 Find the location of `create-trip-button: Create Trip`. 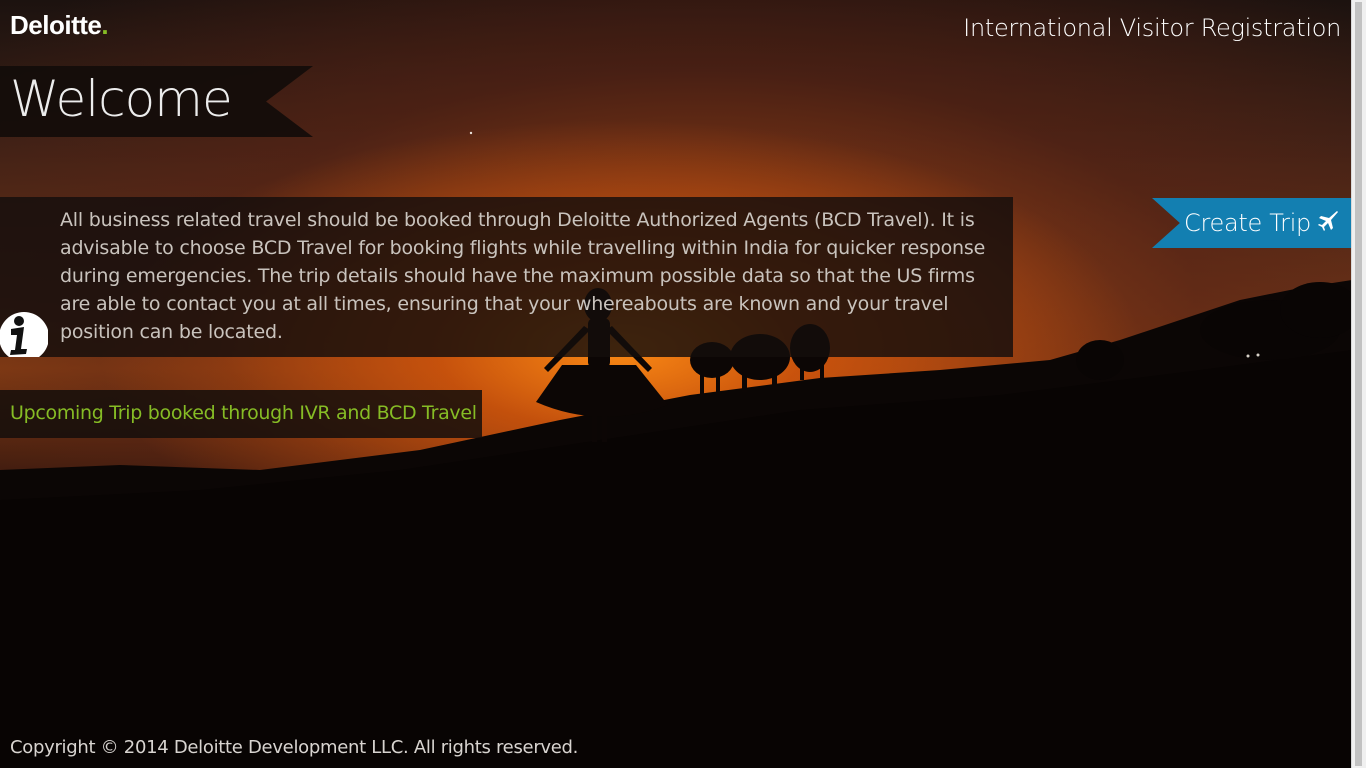

create-trip-button: Create Trip is located at coordinates (1251, 223).